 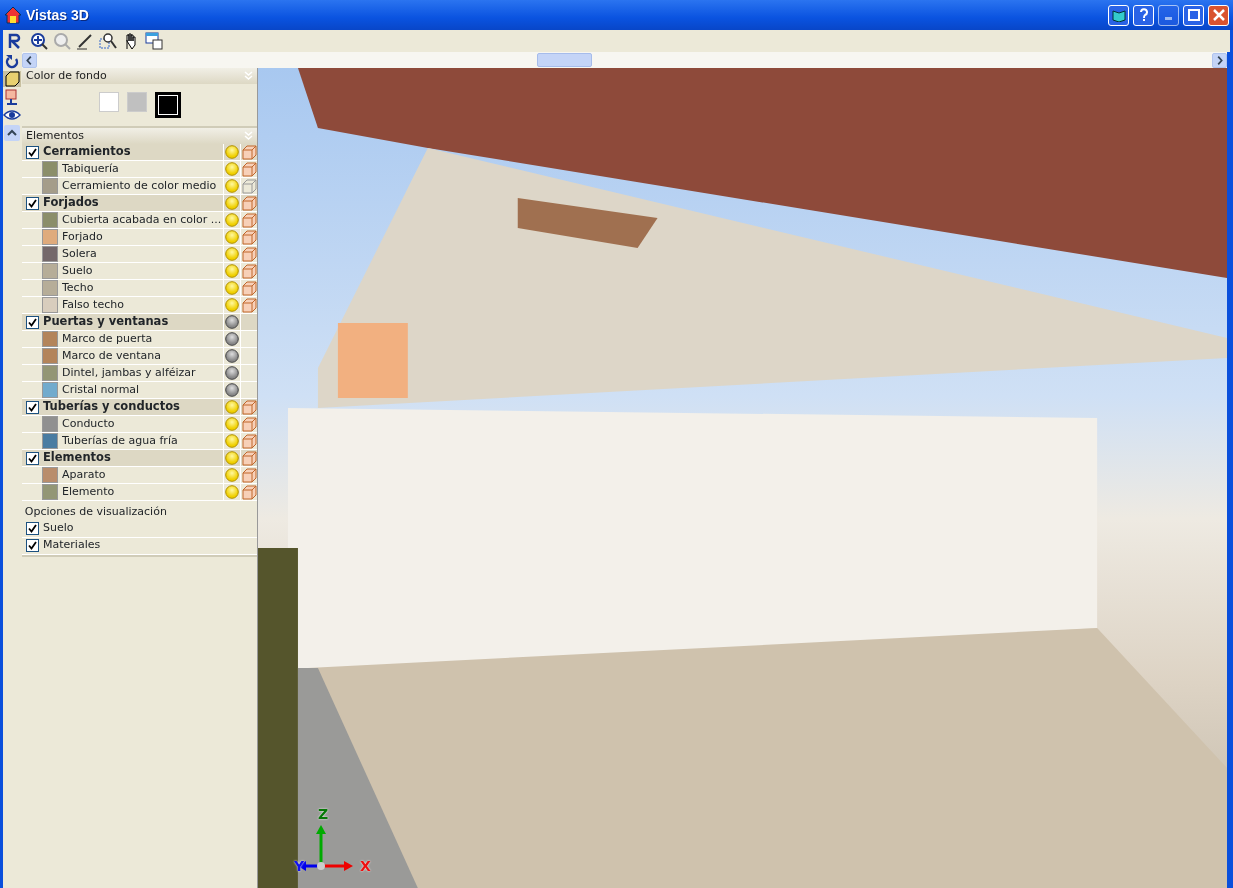 What do you see at coordinates (299, 866) in the screenshot?
I see `y-axis-label: Y` at bounding box center [299, 866].